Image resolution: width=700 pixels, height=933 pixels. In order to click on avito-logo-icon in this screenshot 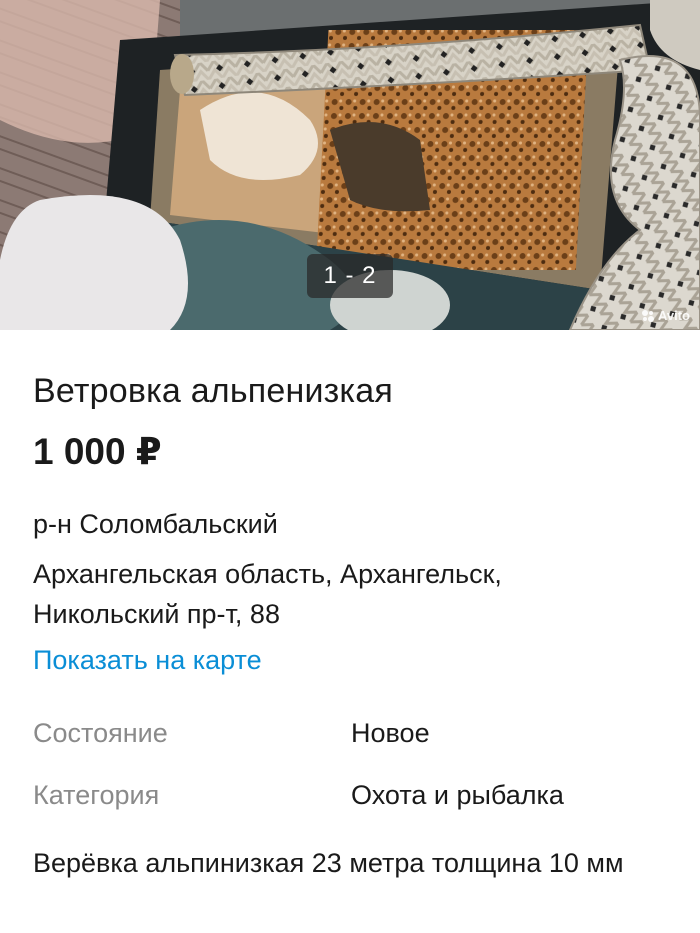, I will do `click(647, 315)`.